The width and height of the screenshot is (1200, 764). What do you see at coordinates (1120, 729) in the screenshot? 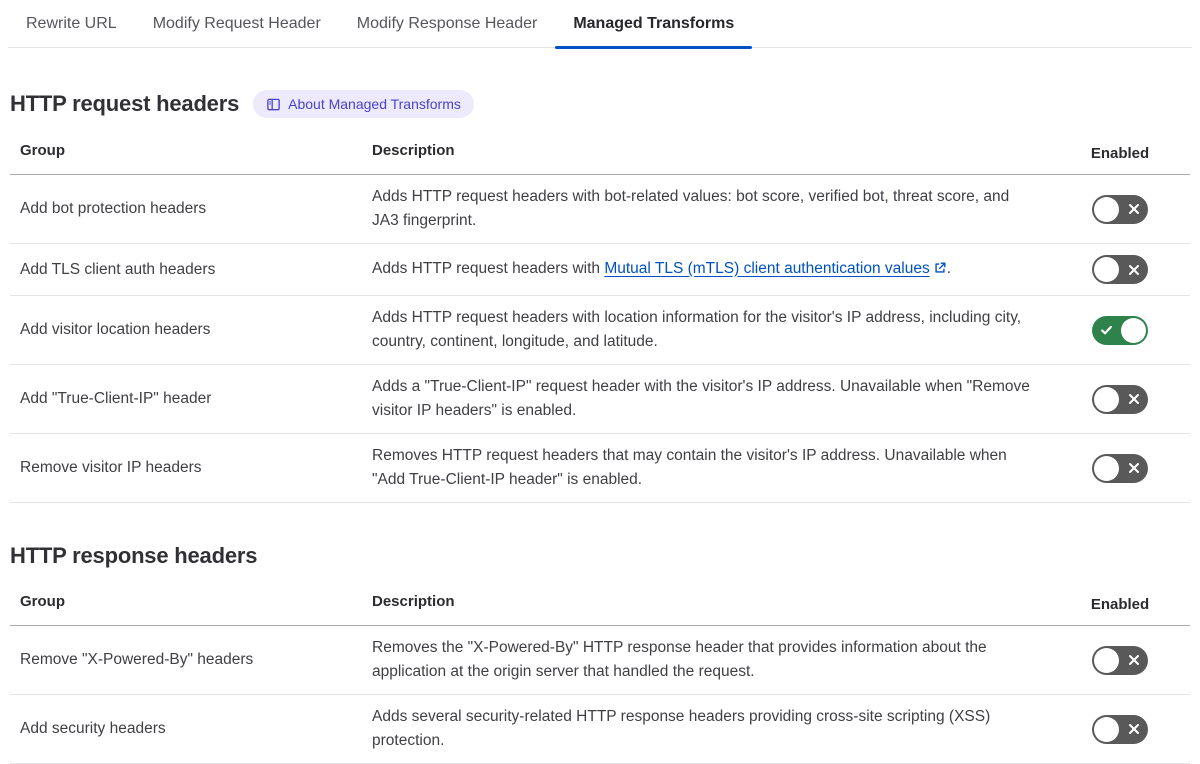
I see `toggle-add-security-headers` at bounding box center [1120, 729].